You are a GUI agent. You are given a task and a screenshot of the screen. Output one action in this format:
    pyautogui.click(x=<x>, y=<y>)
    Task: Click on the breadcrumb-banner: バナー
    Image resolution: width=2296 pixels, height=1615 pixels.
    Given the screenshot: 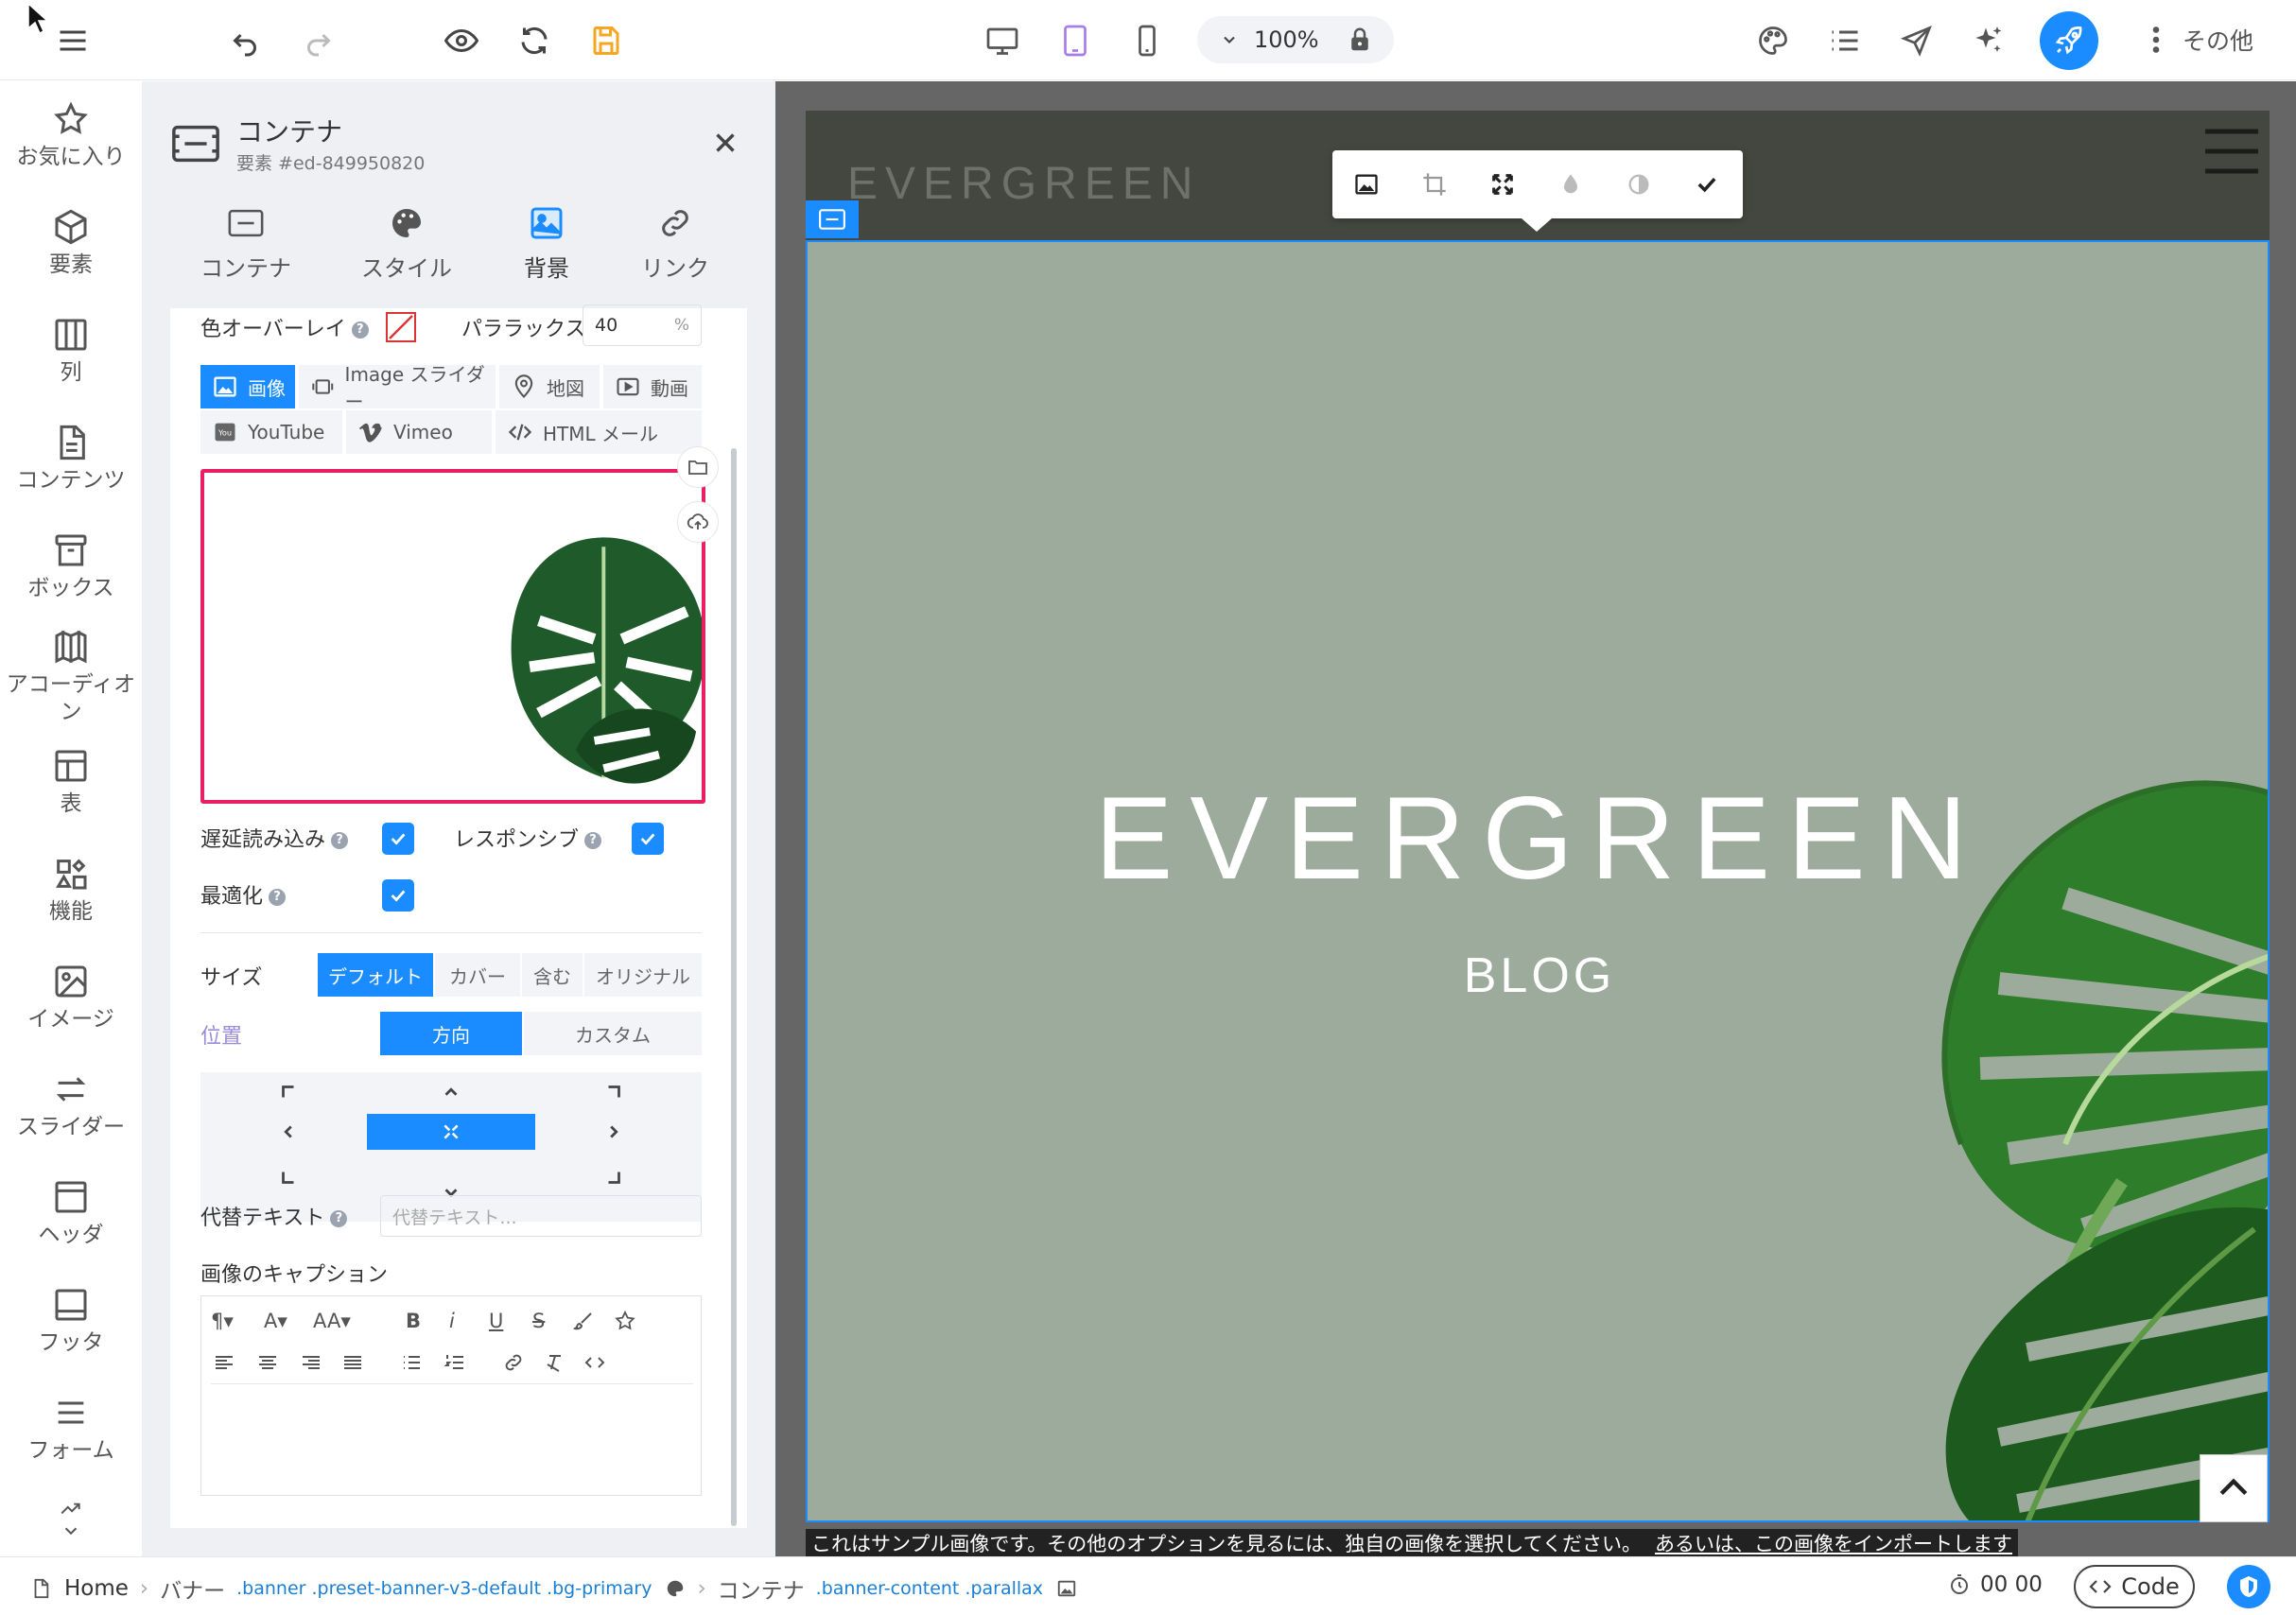 What is the action you would take?
    pyautogui.click(x=193, y=1589)
    